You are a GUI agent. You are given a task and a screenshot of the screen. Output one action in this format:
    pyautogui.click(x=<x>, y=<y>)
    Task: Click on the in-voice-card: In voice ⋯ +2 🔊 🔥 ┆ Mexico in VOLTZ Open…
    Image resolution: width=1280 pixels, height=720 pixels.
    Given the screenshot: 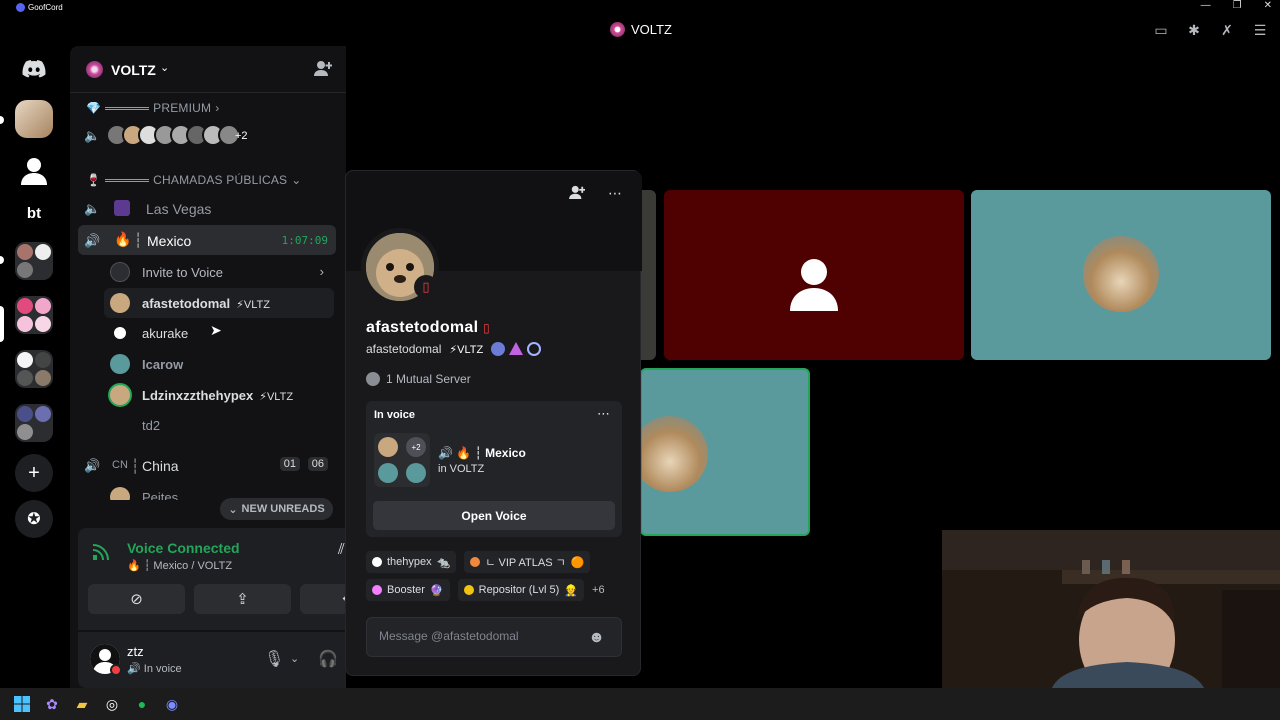 What is the action you would take?
    pyautogui.click(x=494, y=469)
    